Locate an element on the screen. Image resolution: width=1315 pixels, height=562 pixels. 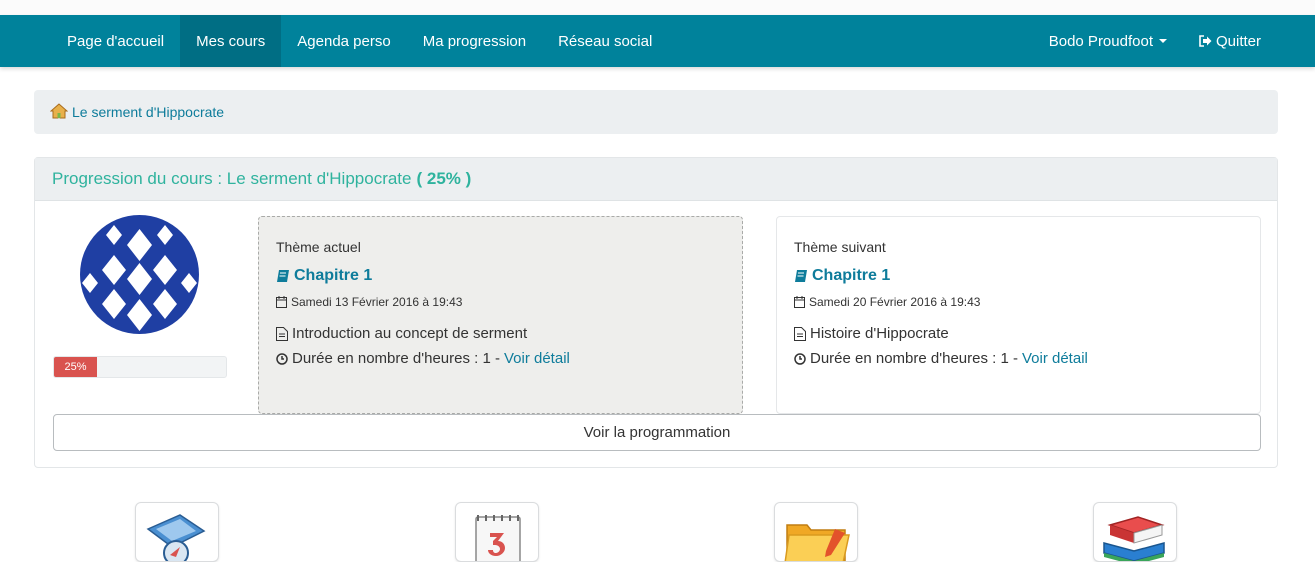
course-avatar is located at coordinates (139, 274).